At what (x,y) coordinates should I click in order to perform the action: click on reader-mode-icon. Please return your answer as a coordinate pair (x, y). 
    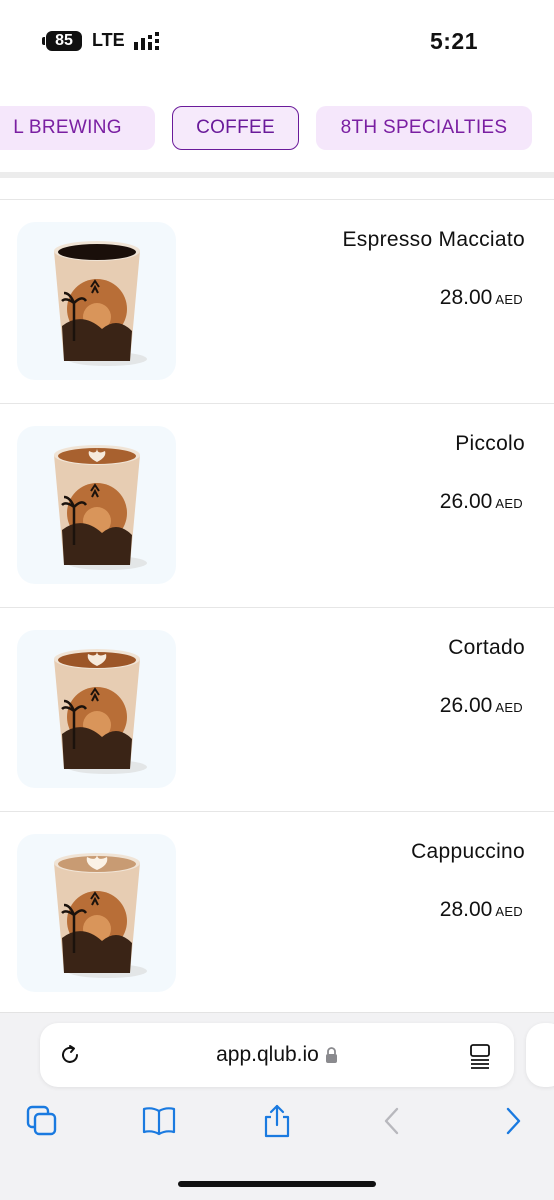
    Looking at the image, I should click on (480, 1056).